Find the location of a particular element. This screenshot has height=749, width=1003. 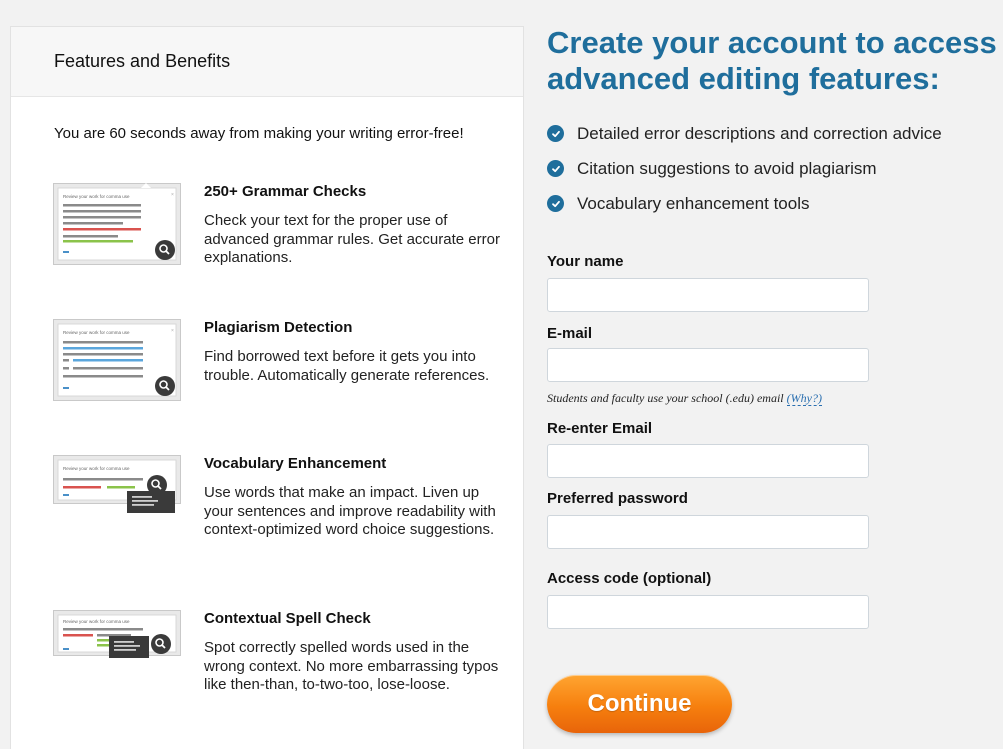

reenter-email-input is located at coordinates (708, 461).